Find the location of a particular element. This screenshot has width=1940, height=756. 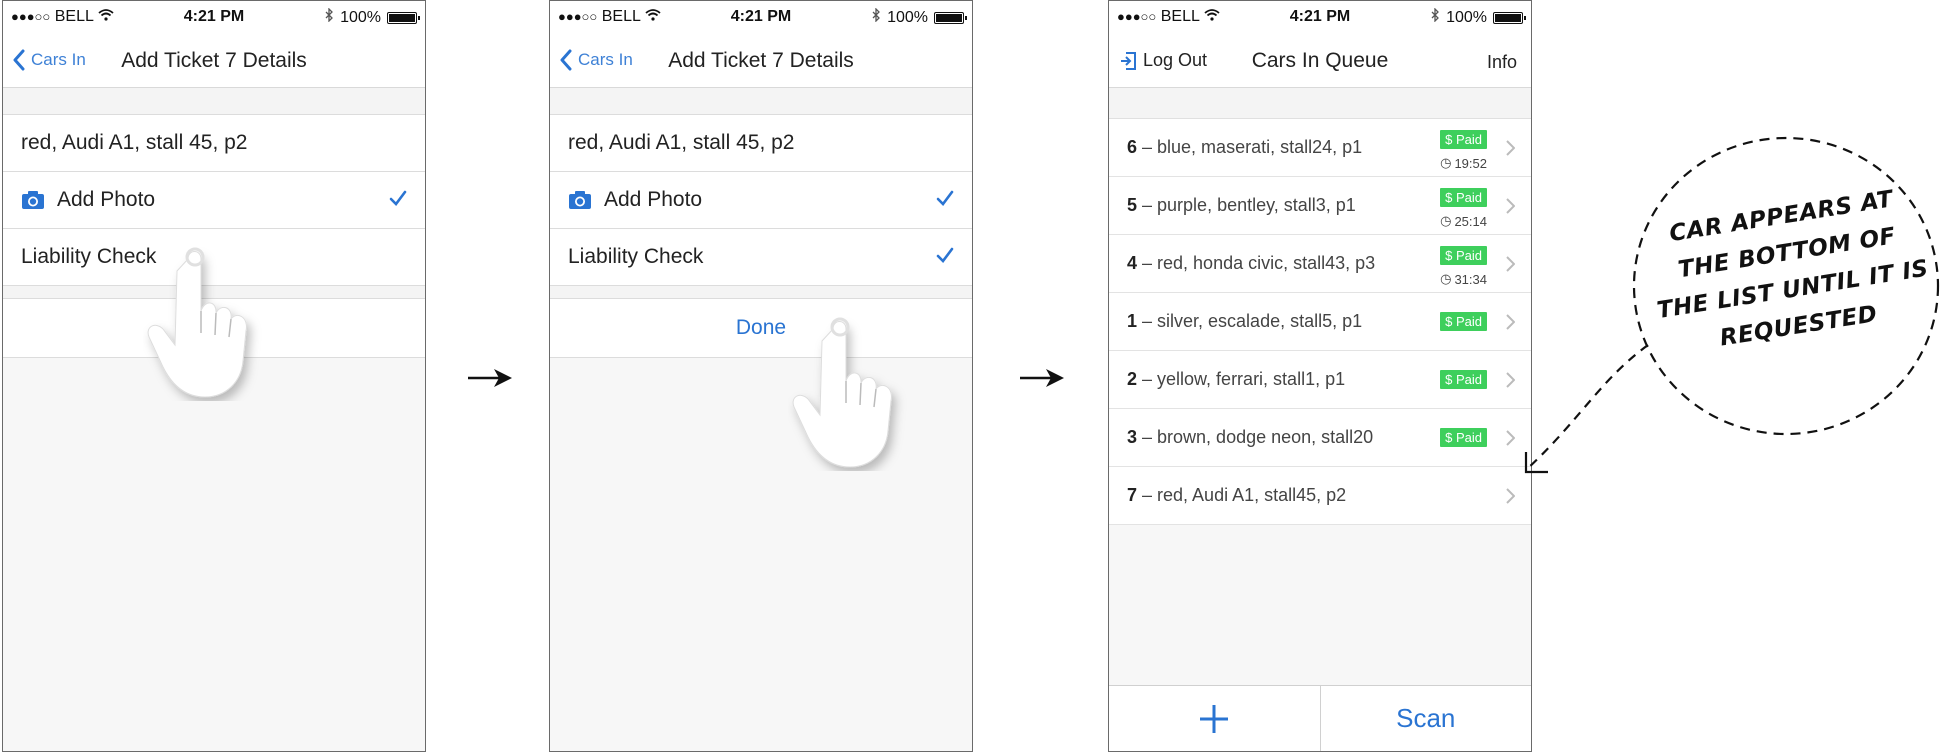

timer-value: 31:34 is located at coordinates (1470, 279).